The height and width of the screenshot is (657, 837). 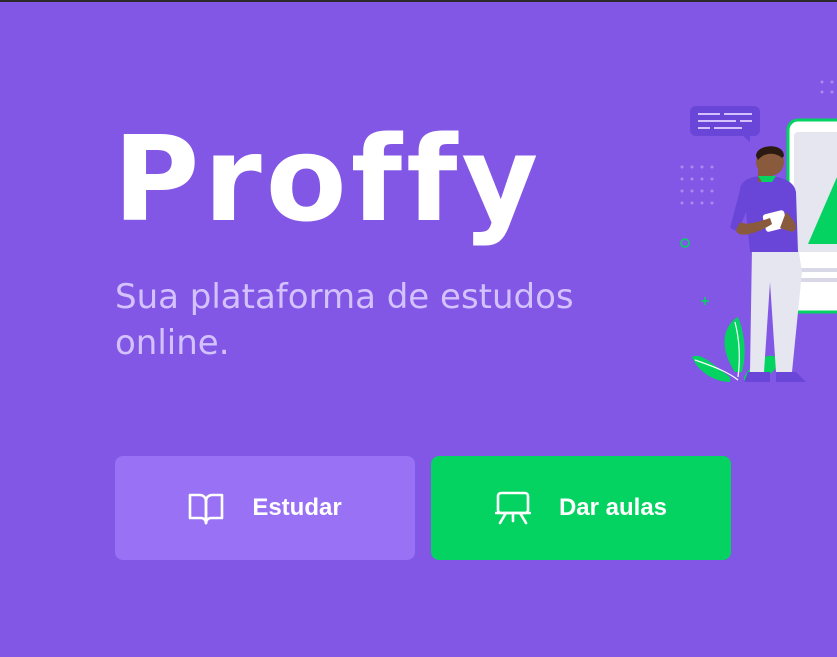 What do you see at coordinates (512, 508) in the screenshot?
I see `presentation-board-icon` at bounding box center [512, 508].